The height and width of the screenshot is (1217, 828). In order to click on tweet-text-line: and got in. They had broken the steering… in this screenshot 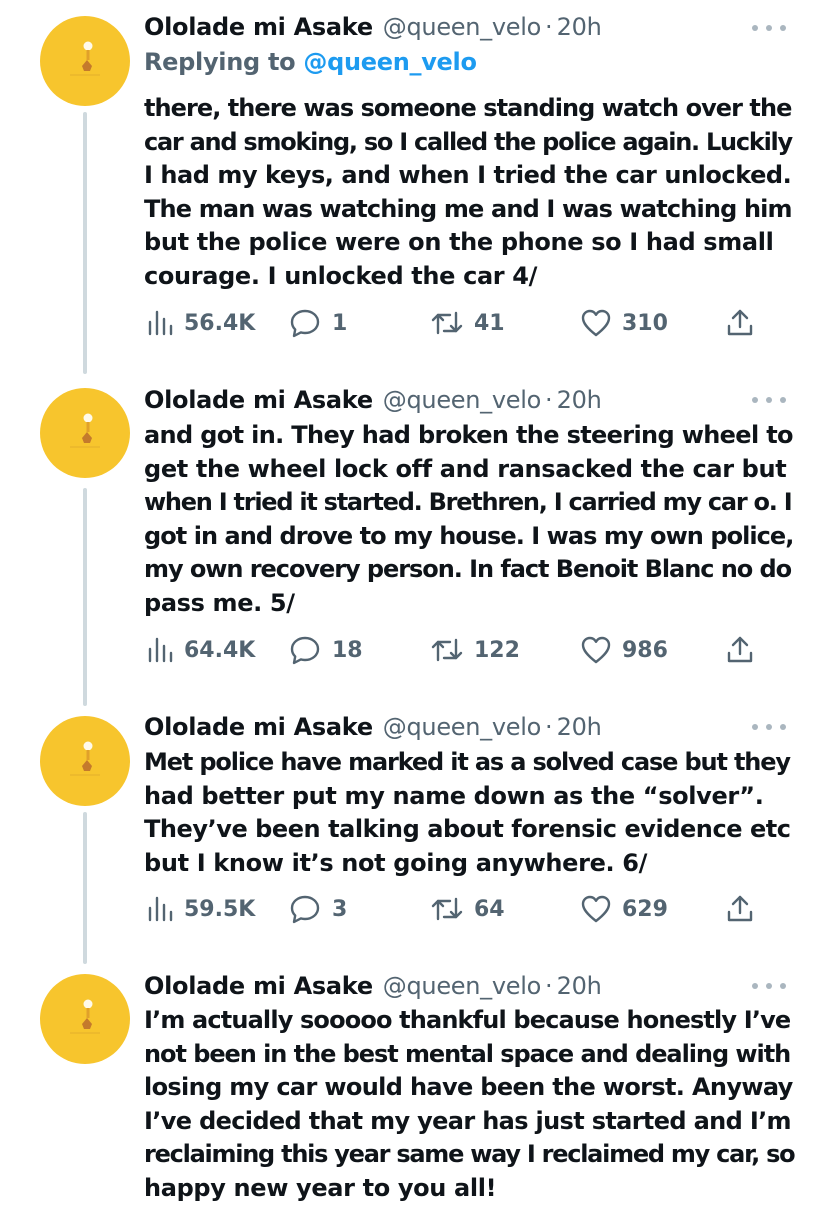, I will do `click(469, 435)`.